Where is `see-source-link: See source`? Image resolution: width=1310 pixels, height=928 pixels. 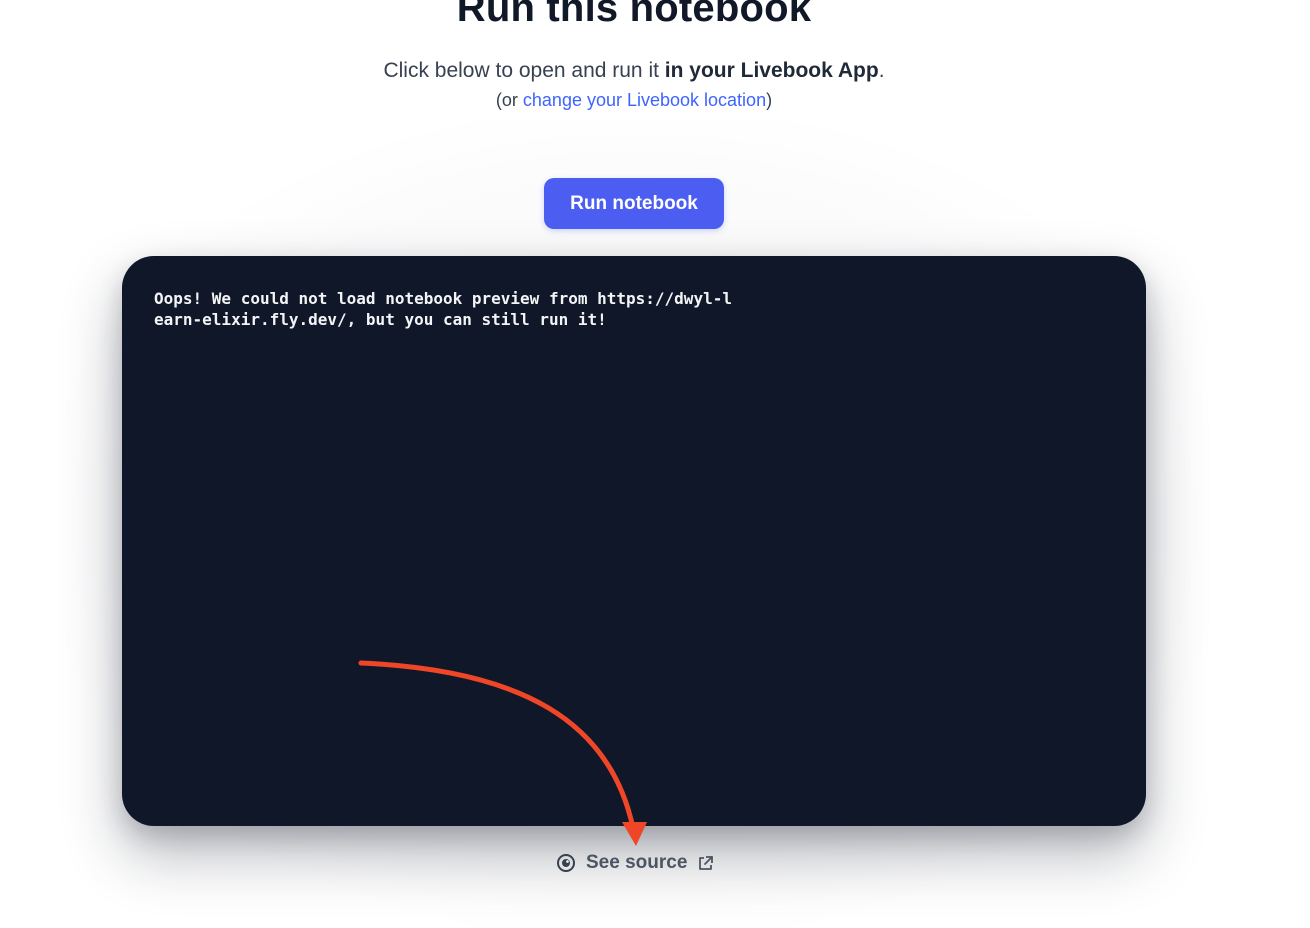 see-source-link: See source is located at coordinates (635, 863).